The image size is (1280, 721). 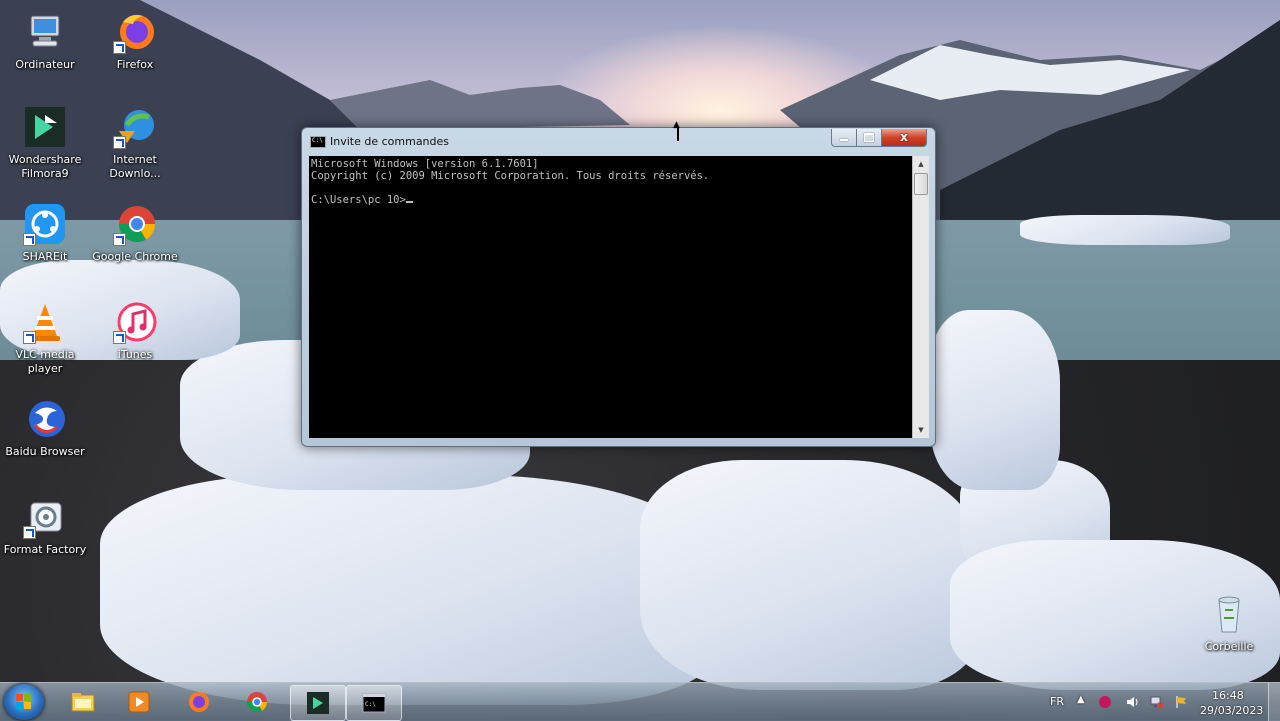 What do you see at coordinates (677, 132) in the screenshot?
I see `resize-cursor-icon` at bounding box center [677, 132].